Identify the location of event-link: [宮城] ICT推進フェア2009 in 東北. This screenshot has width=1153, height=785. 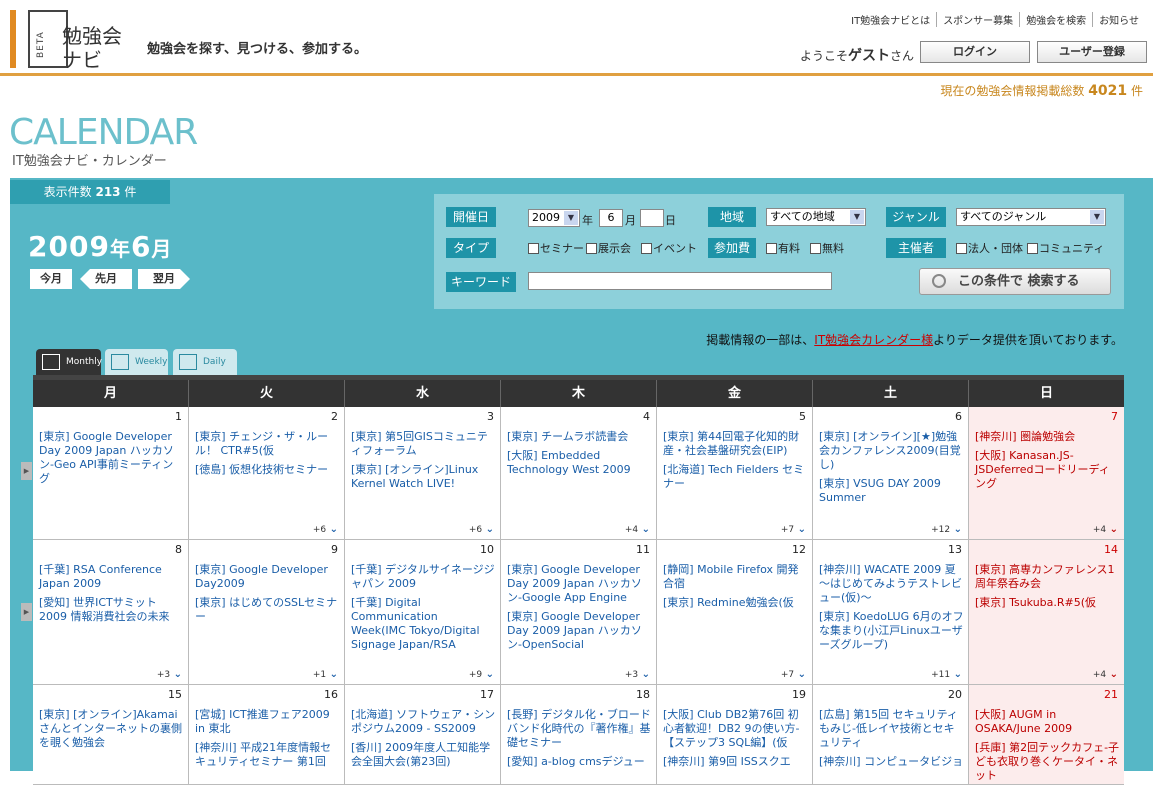
(267, 722).